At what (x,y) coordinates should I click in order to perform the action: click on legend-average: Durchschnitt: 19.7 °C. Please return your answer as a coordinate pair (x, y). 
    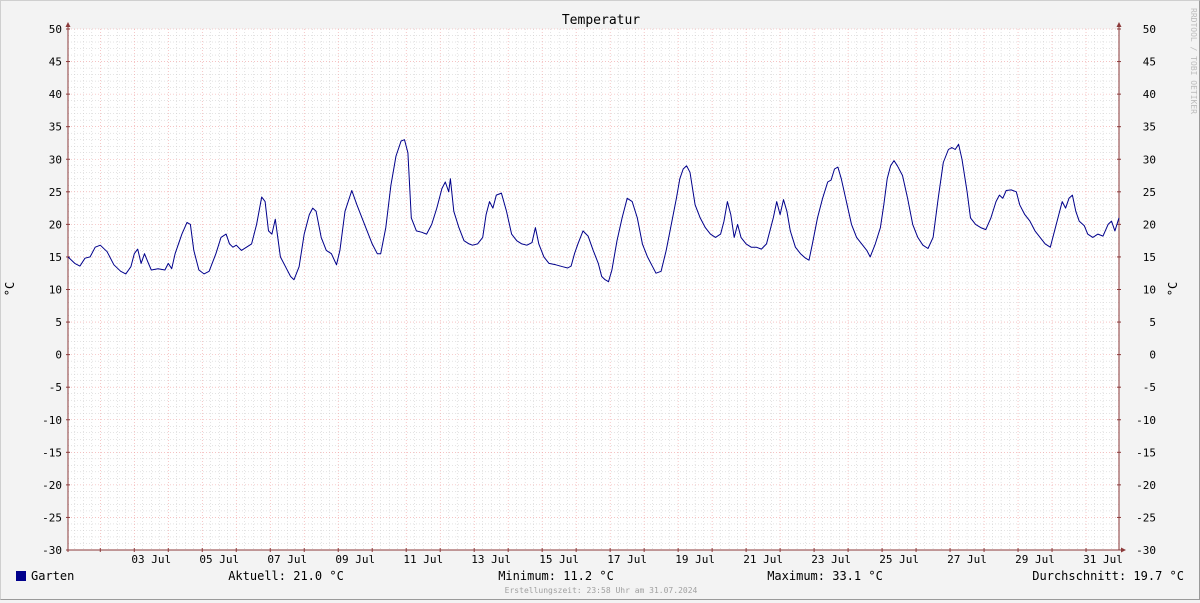
    Looking at the image, I should click on (1108, 576).